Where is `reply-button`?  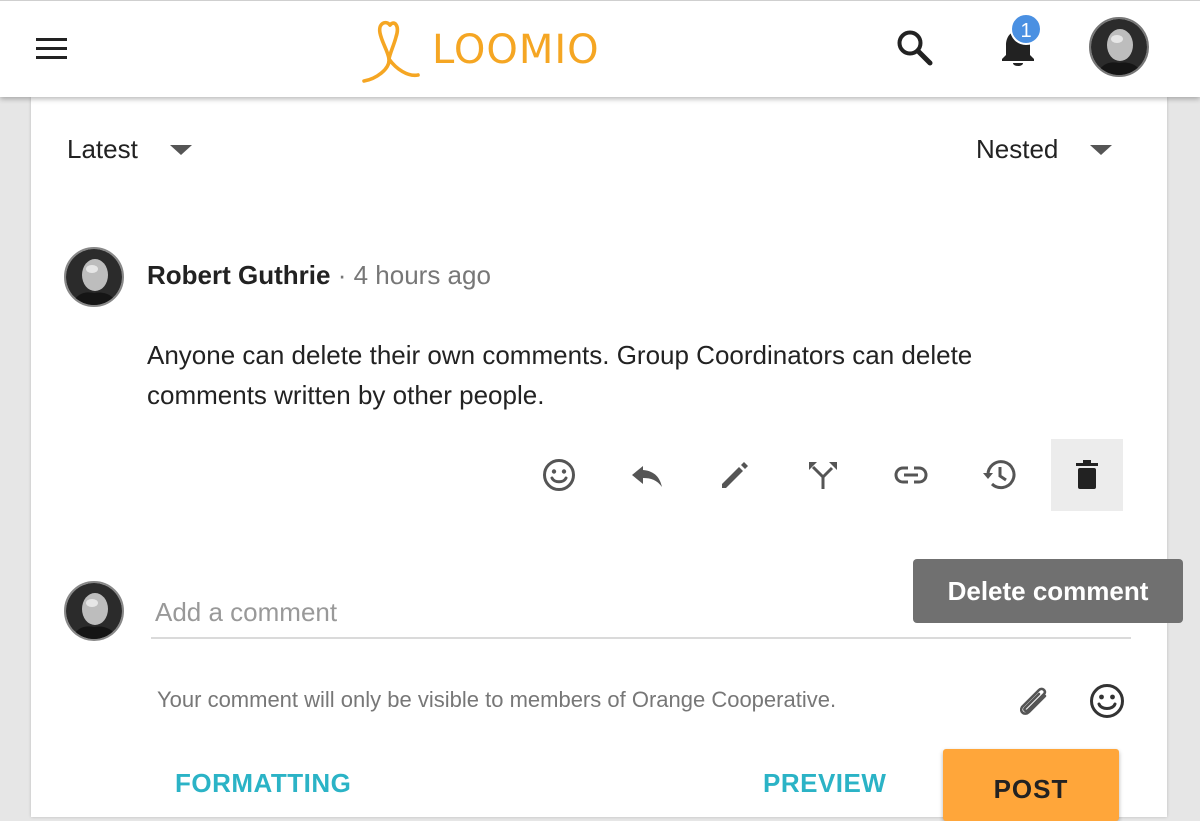
reply-button is located at coordinates (647, 475).